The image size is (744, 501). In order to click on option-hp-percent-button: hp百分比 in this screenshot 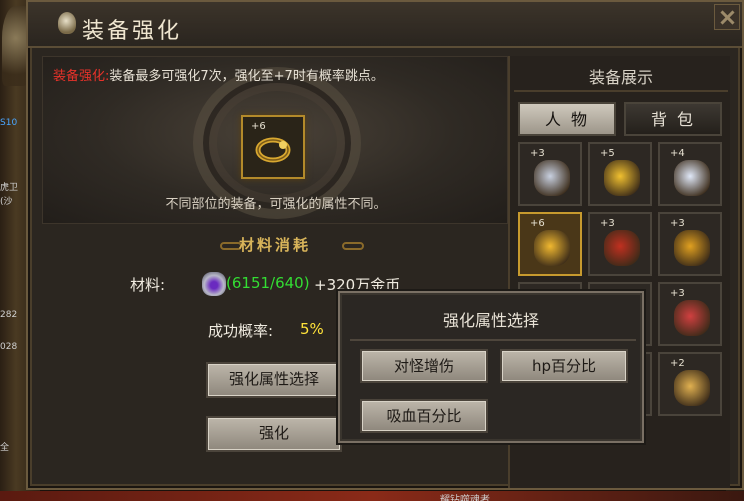, I will do `click(564, 366)`.